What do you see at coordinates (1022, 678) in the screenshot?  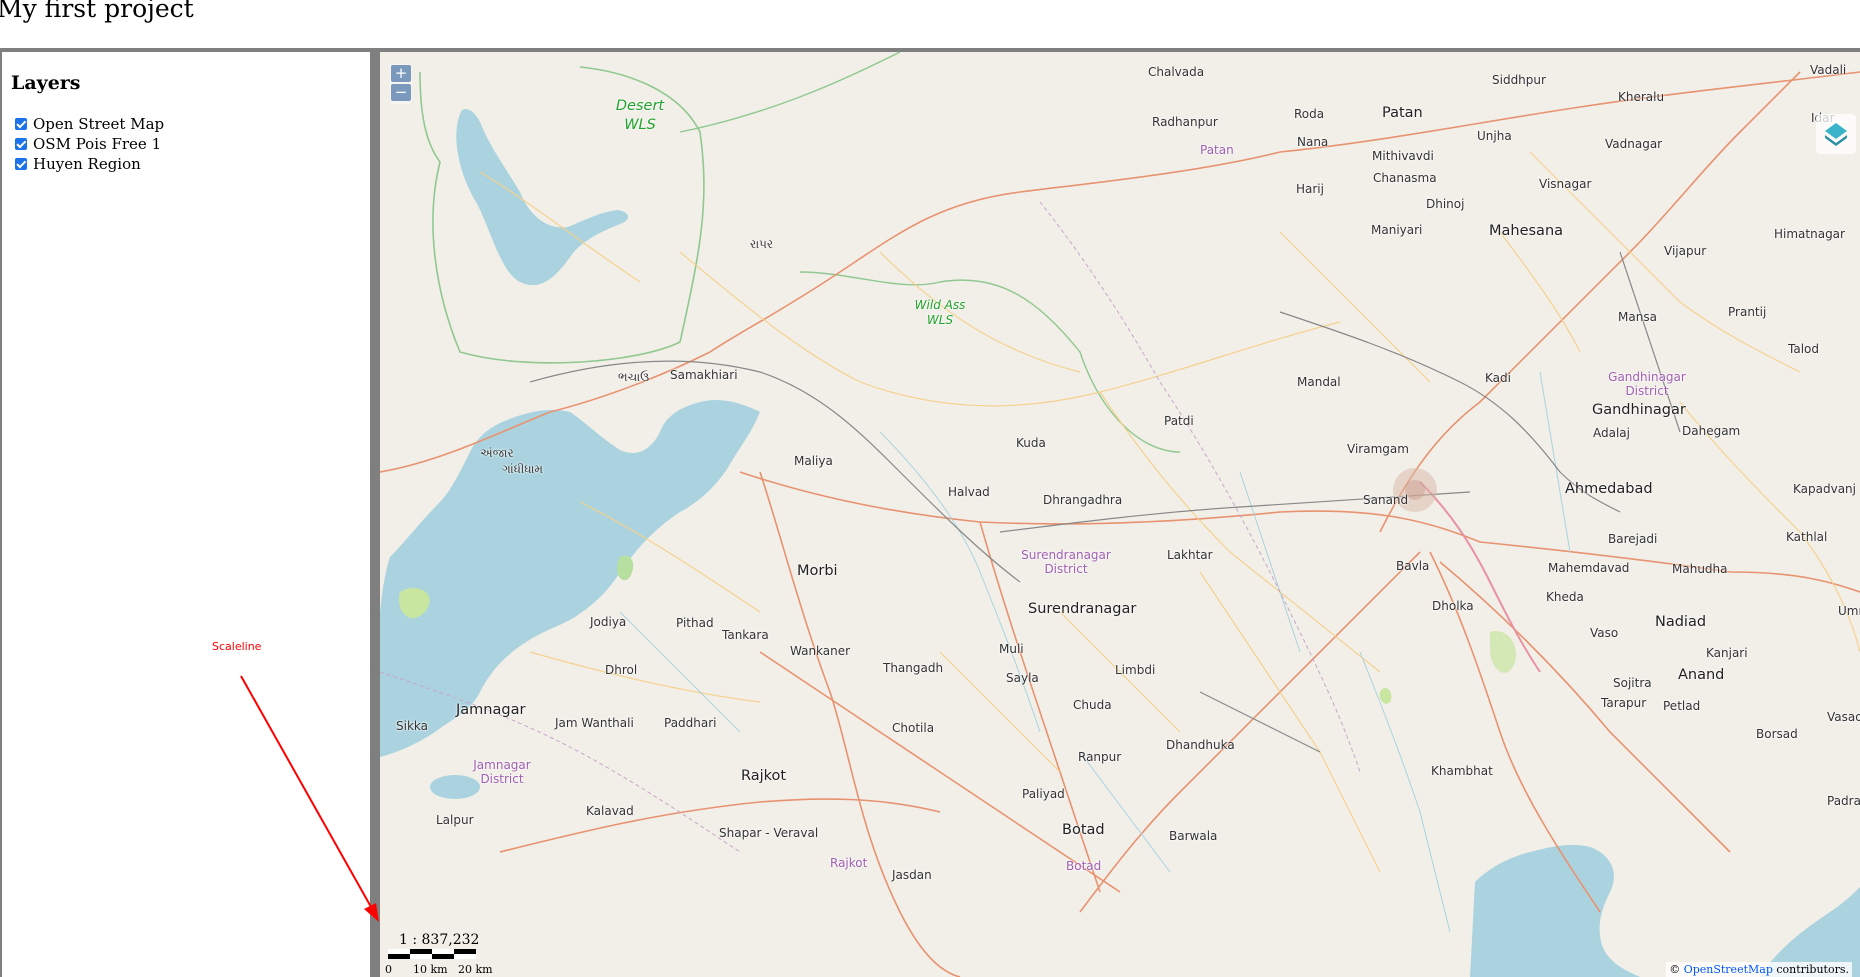 I see `map-place-label: Sayla` at bounding box center [1022, 678].